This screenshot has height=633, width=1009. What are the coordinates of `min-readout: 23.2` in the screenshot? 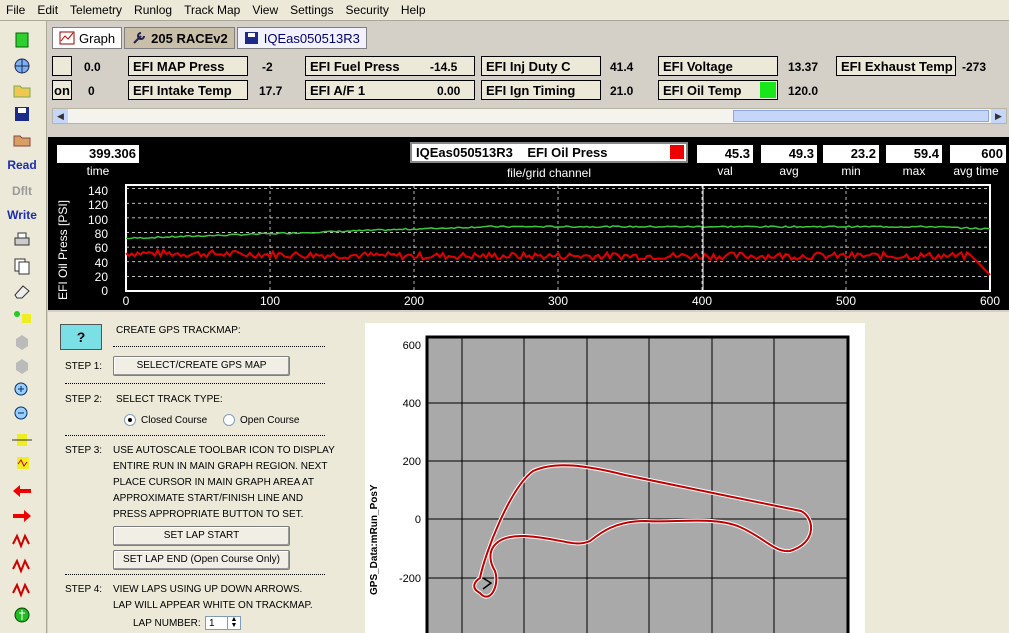 It's located at (851, 154).